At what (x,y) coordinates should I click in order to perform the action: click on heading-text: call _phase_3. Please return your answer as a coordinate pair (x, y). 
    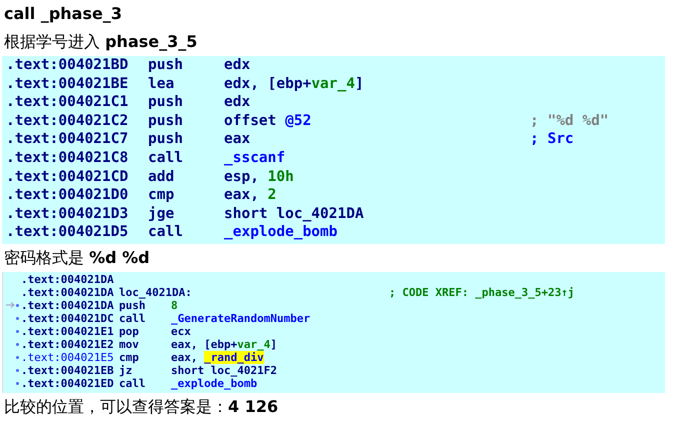
    Looking at the image, I should click on (62, 14).